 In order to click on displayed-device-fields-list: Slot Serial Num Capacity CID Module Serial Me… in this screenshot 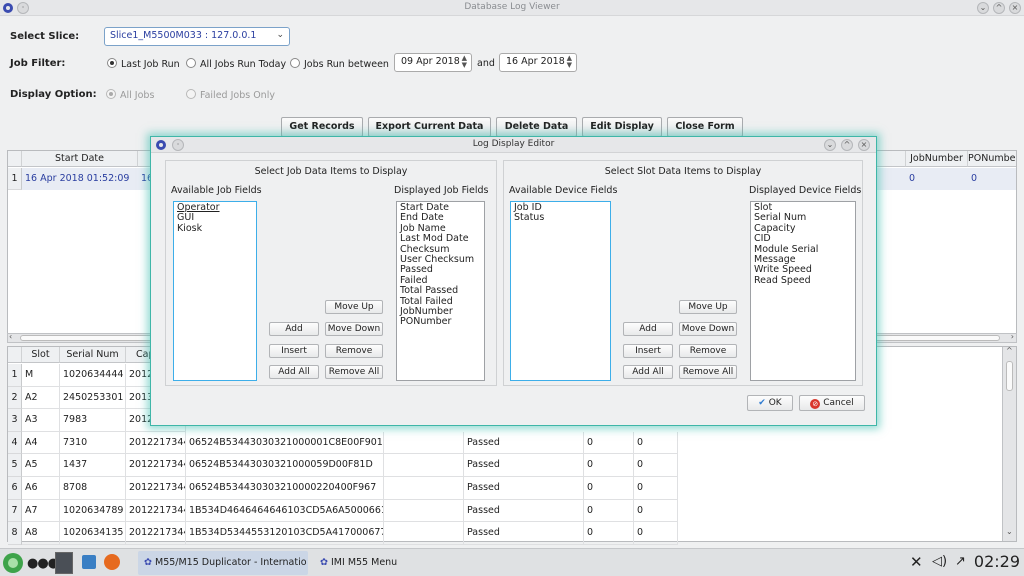, I will do `click(803, 291)`.